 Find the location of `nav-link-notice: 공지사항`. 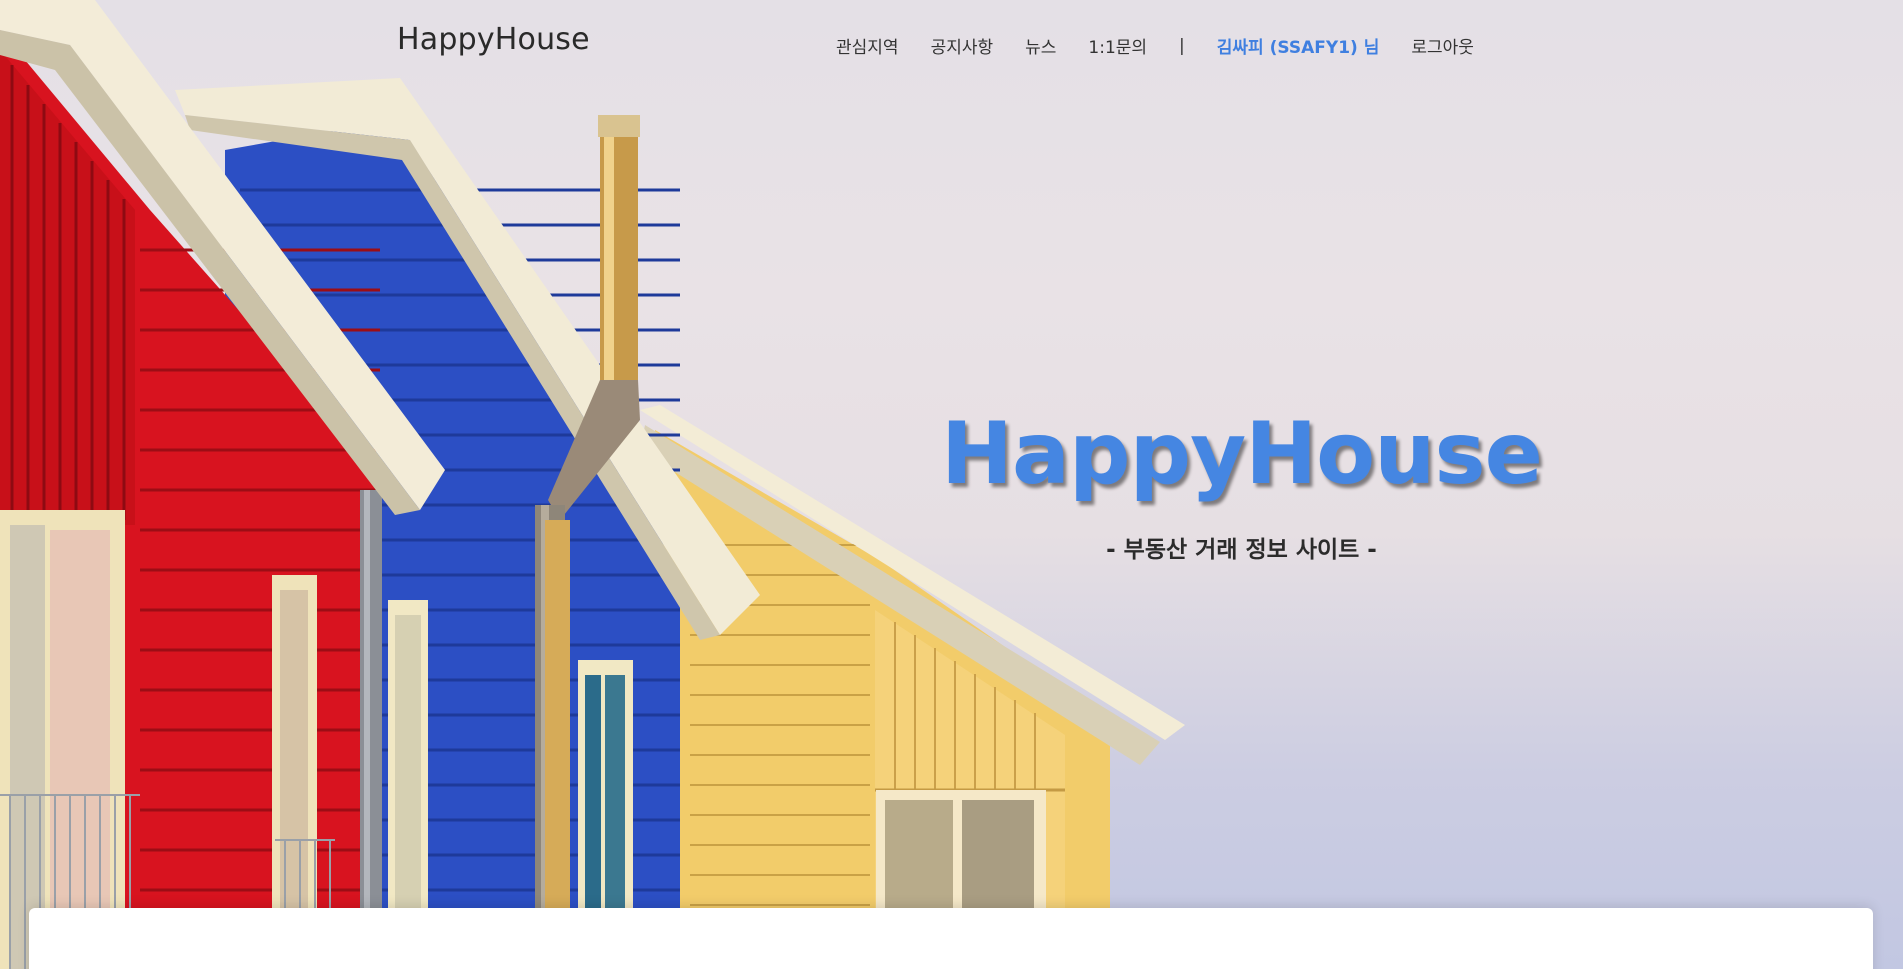

nav-link-notice: 공지사항 is located at coordinates (962, 45).